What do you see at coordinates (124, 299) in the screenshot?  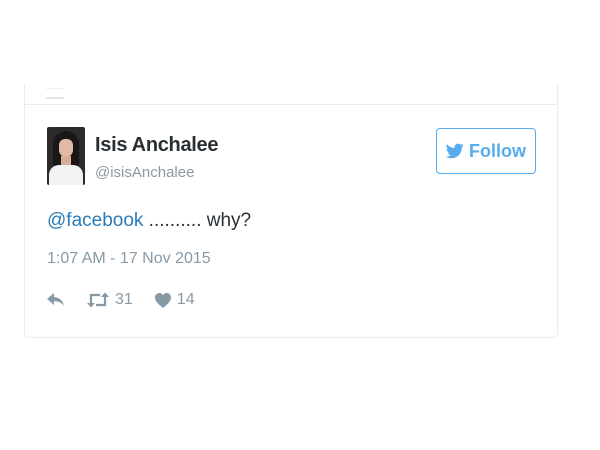 I see `retweet-count: 31` at bounding box center [124, 299].